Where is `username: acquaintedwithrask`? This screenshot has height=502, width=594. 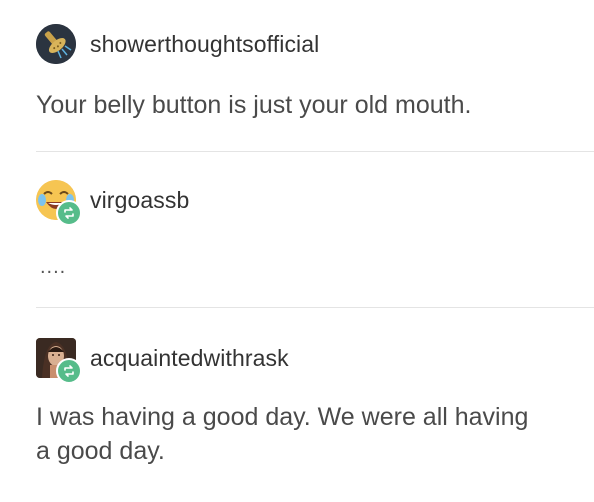 username: acquaintedwithrask is located at coordinates (189, 358).